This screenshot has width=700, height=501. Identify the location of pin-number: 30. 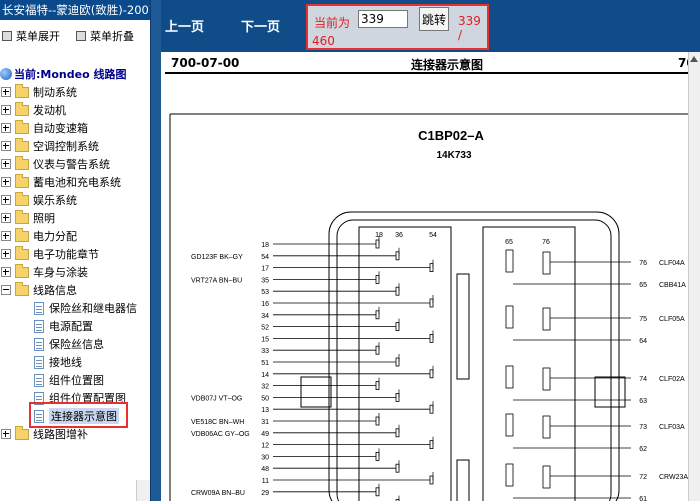
(265, 457).